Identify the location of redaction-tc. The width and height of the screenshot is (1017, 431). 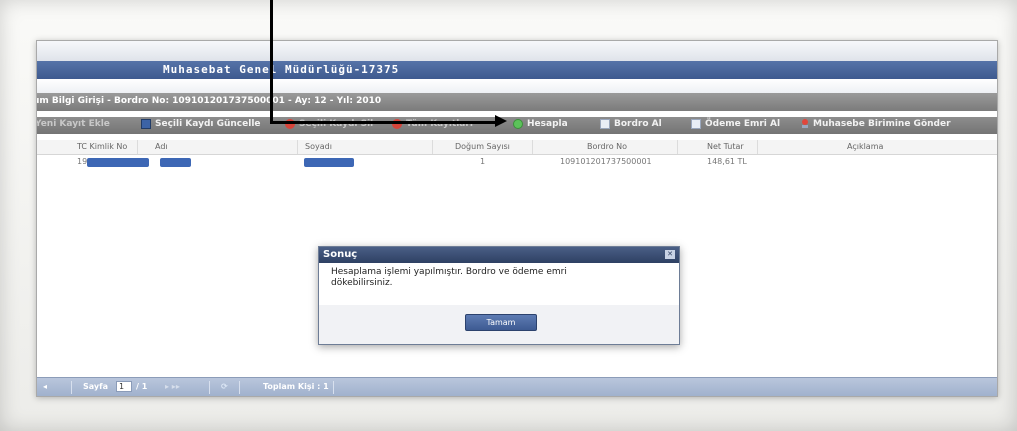
(118, 162).